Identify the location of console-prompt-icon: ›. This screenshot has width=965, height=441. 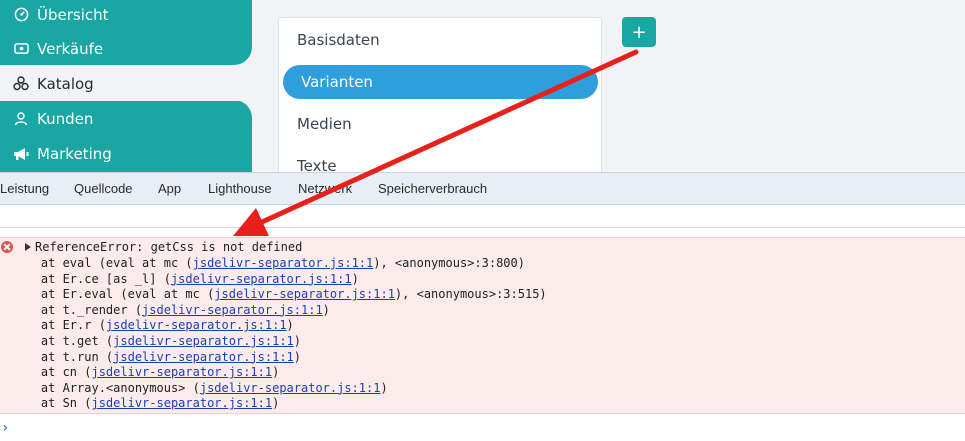
(5, 428).